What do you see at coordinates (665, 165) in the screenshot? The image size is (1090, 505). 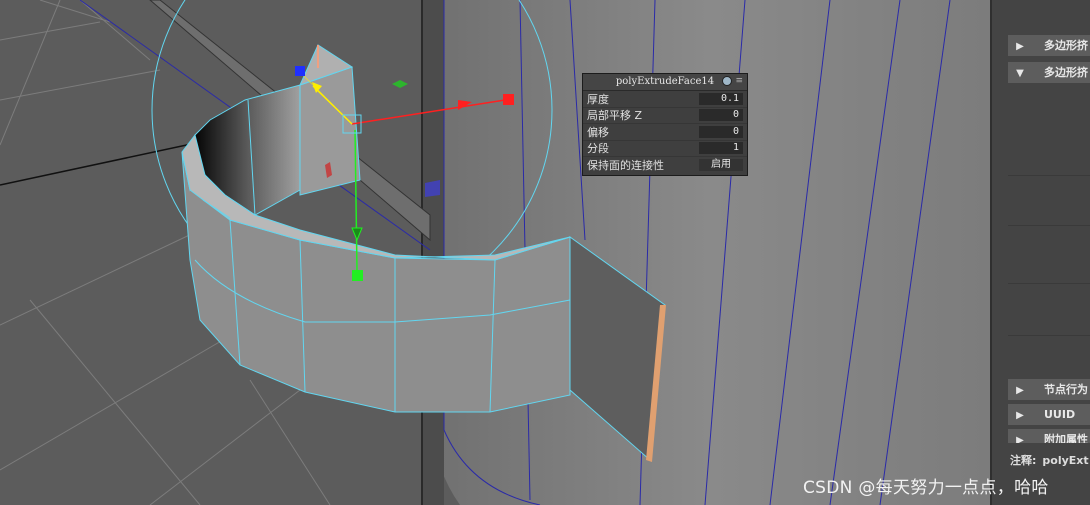 I see `row-keep-faces-together: 保持面的连接性 启用` at bounding box center [665, 165].